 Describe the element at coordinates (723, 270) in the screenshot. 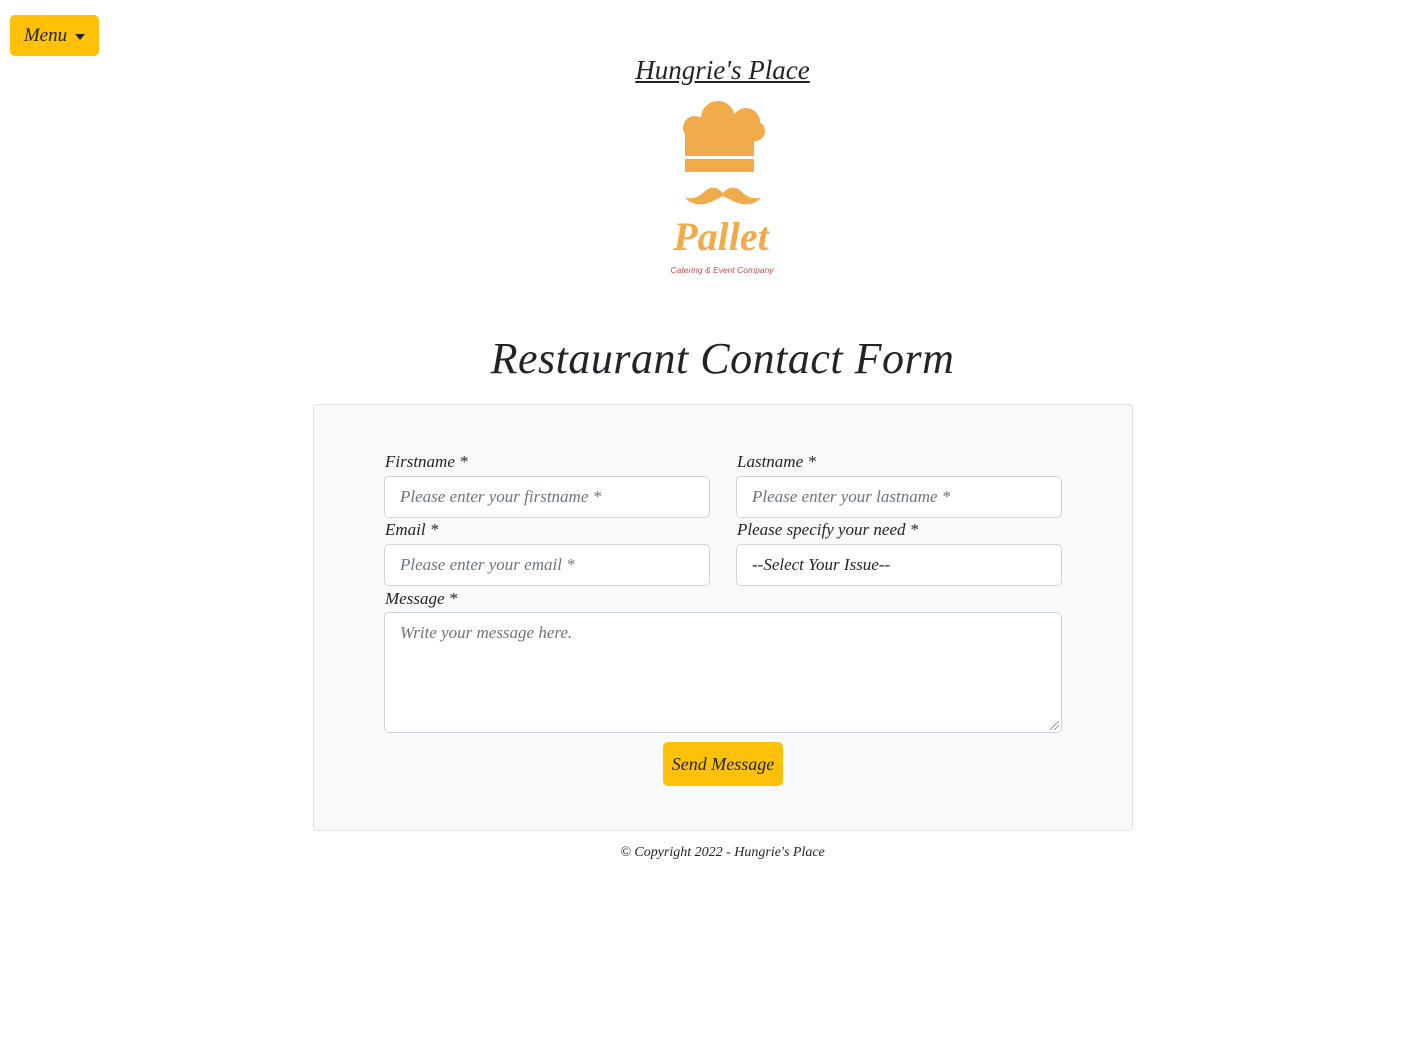

I see `logo-tagline-text: Catering & Event Company` at that location.